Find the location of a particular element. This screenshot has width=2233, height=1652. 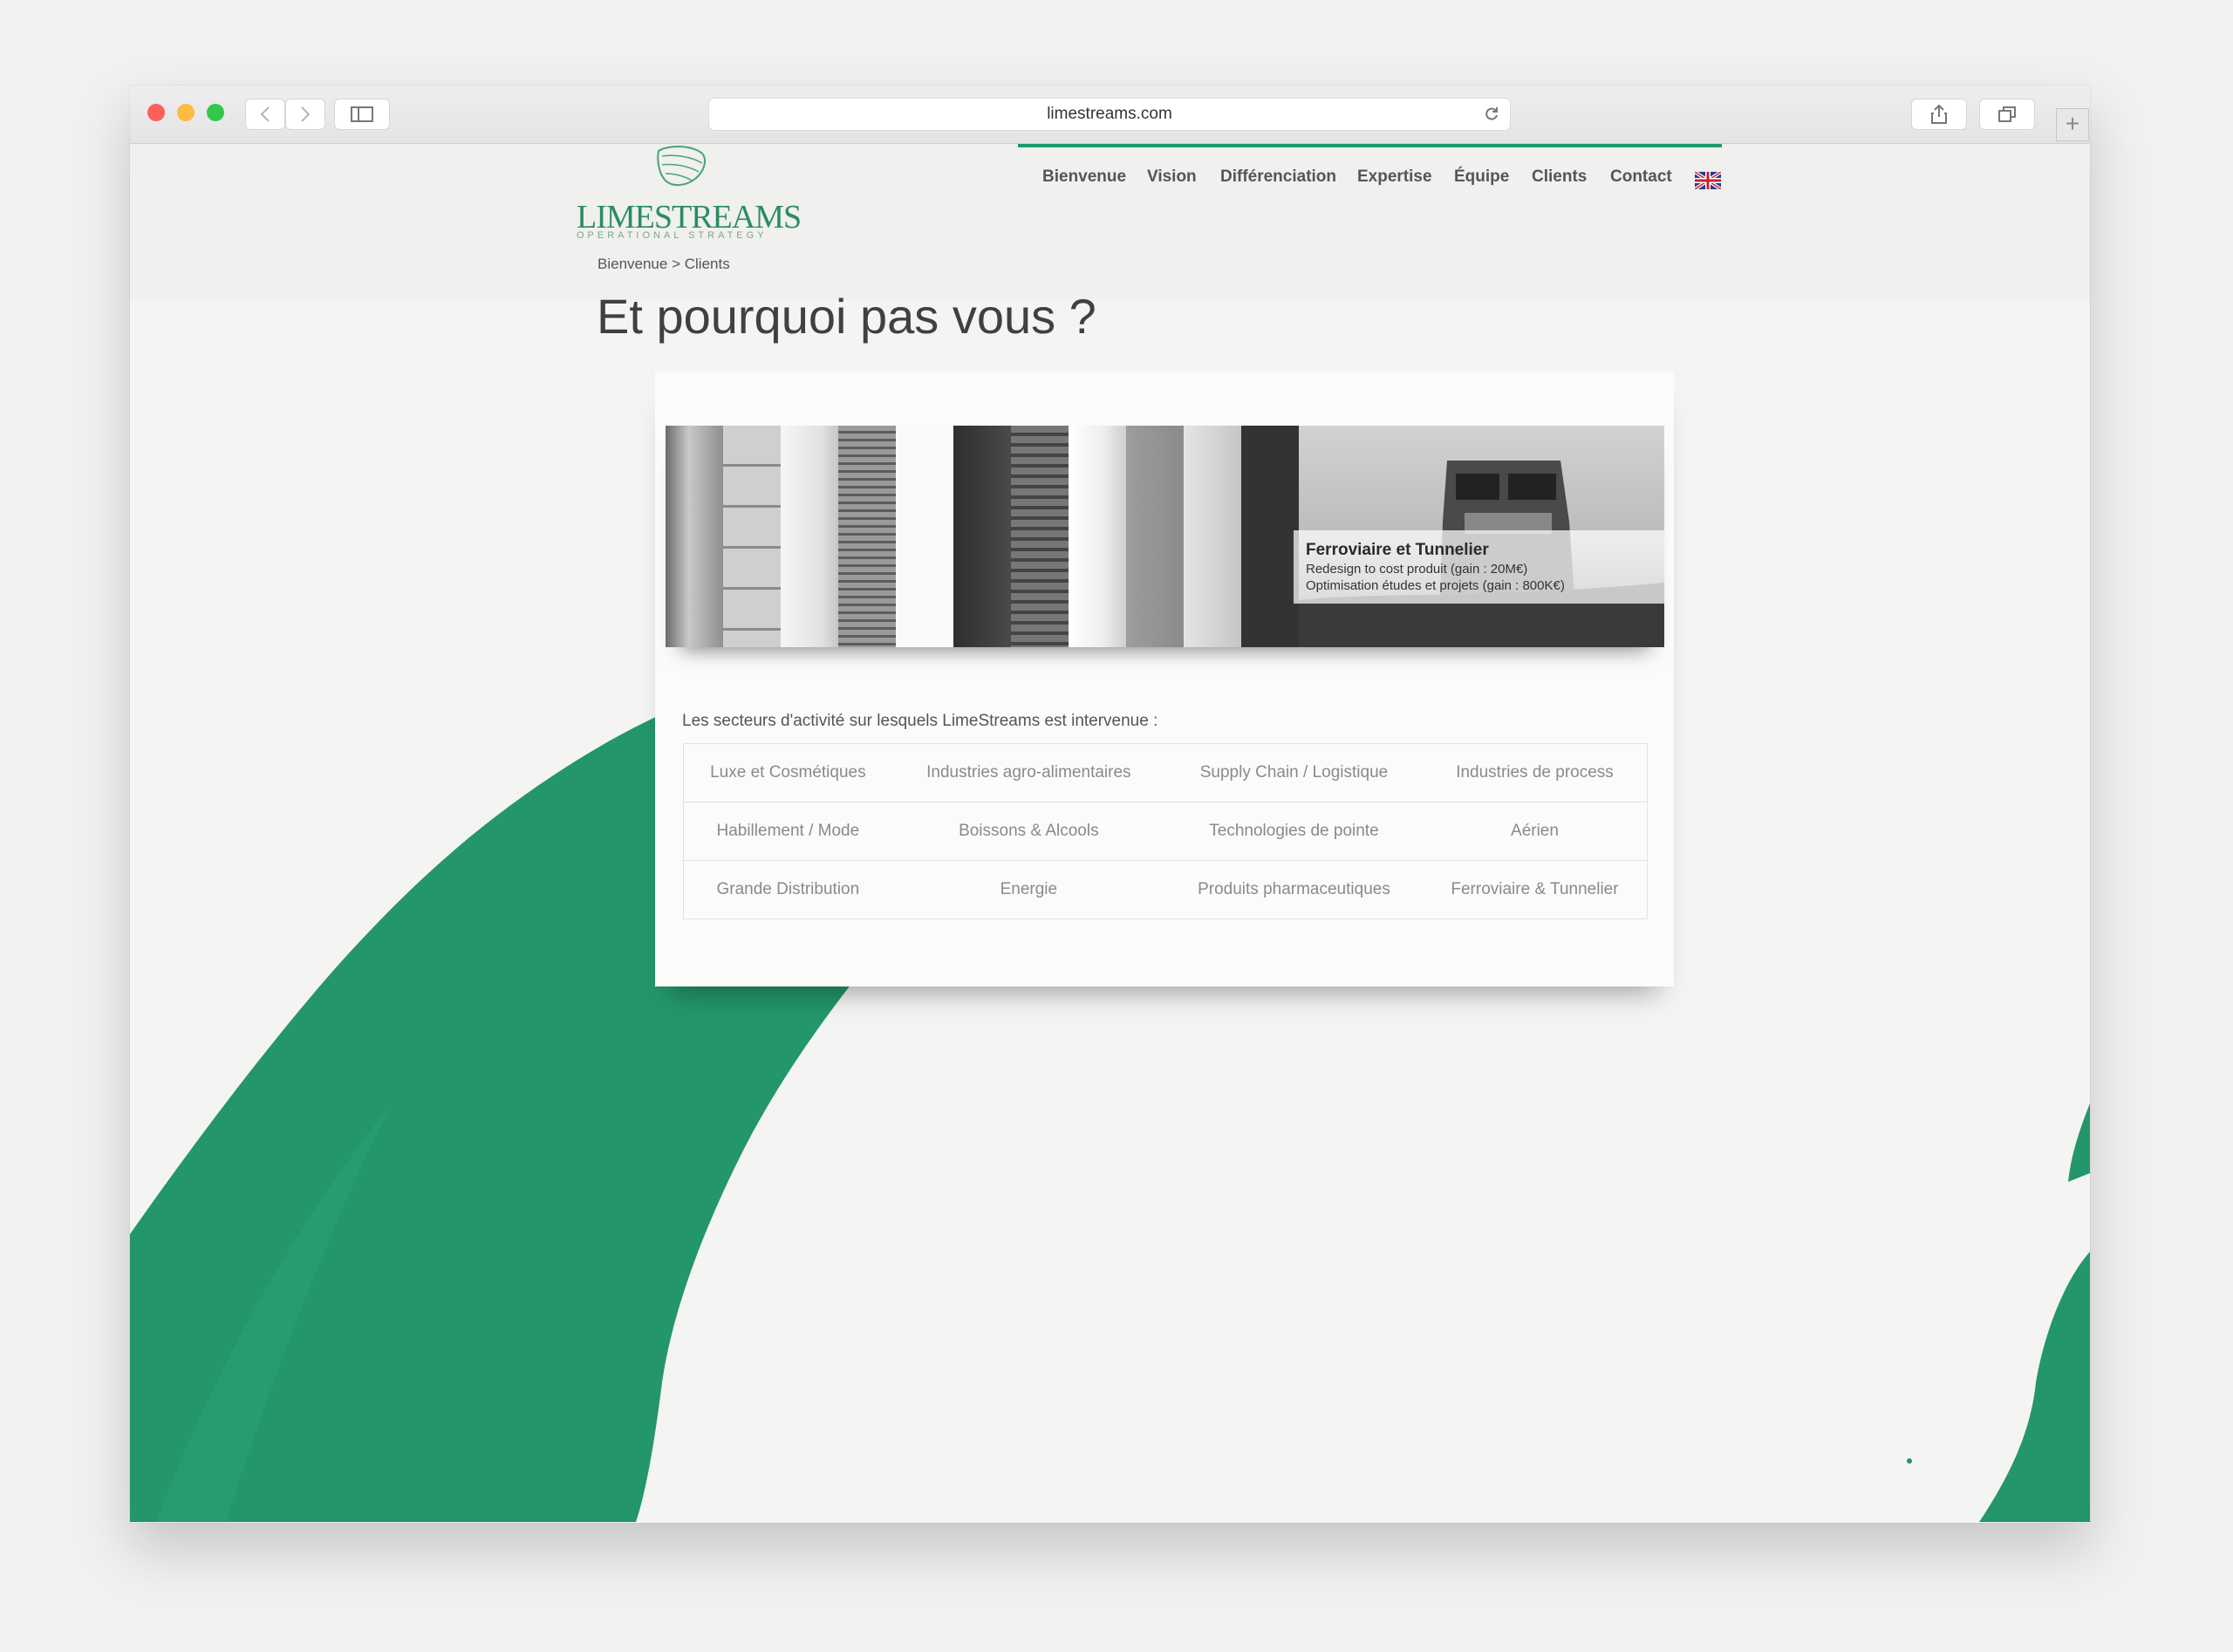

chevron-left-icon is located at coordinates (265, 114).